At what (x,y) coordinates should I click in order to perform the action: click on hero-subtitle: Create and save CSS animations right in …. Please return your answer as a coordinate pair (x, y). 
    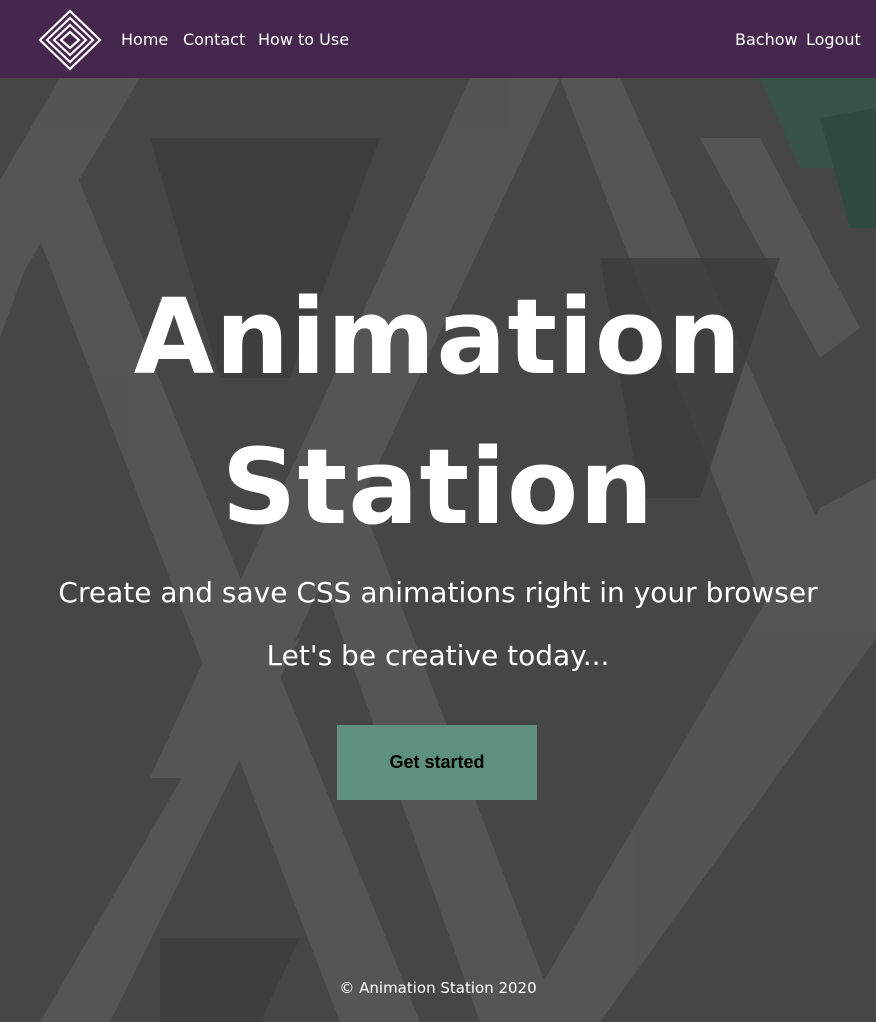
    Looking at the image, I should click on (438, 592).